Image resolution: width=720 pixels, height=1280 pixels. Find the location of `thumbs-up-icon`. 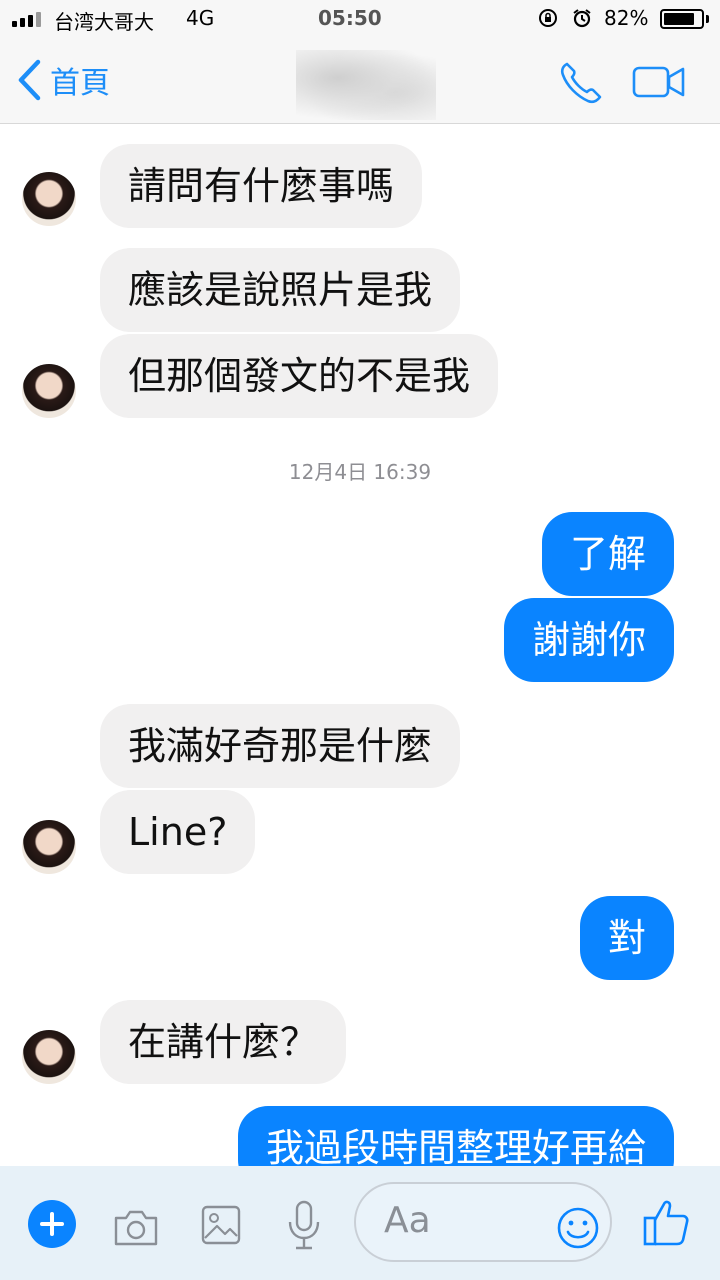

thumbs-up-icon is located at coordinates (666, 1222).